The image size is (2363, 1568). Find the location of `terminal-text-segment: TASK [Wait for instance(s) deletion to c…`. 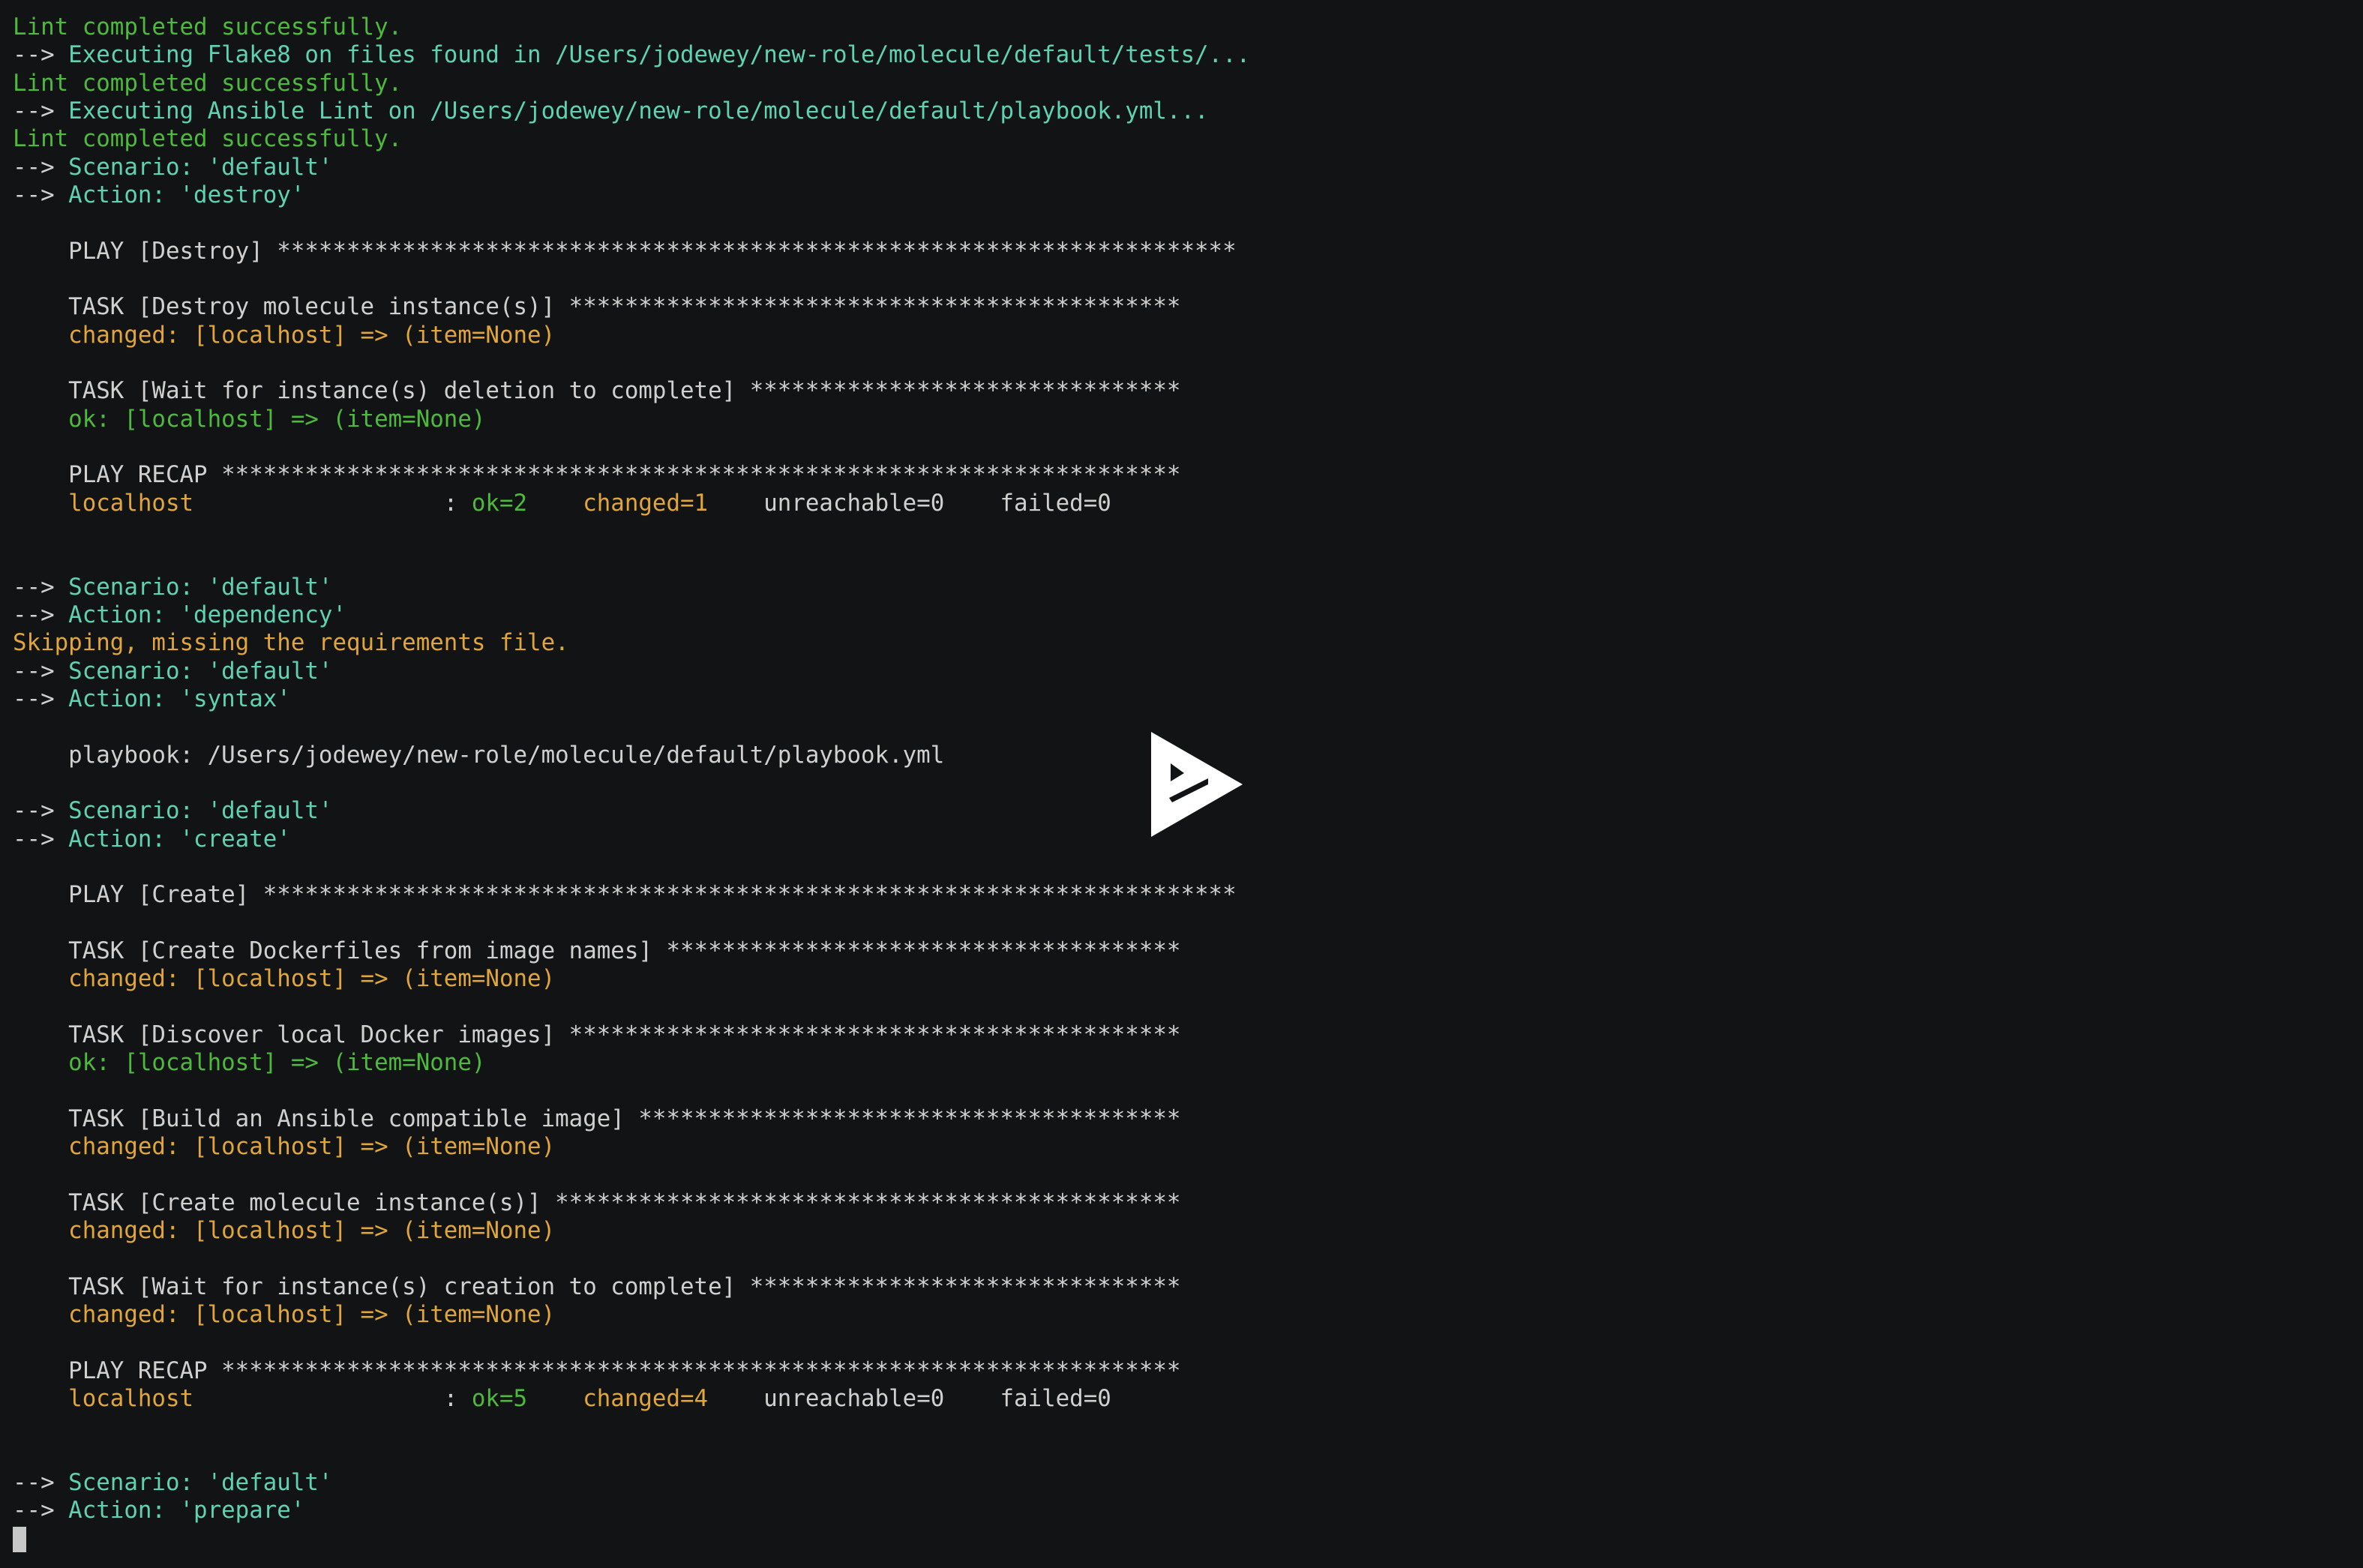

terminal-text-segment: TASK [Wait for instance(s) deletion to c… is located at coordinates (597, 391).